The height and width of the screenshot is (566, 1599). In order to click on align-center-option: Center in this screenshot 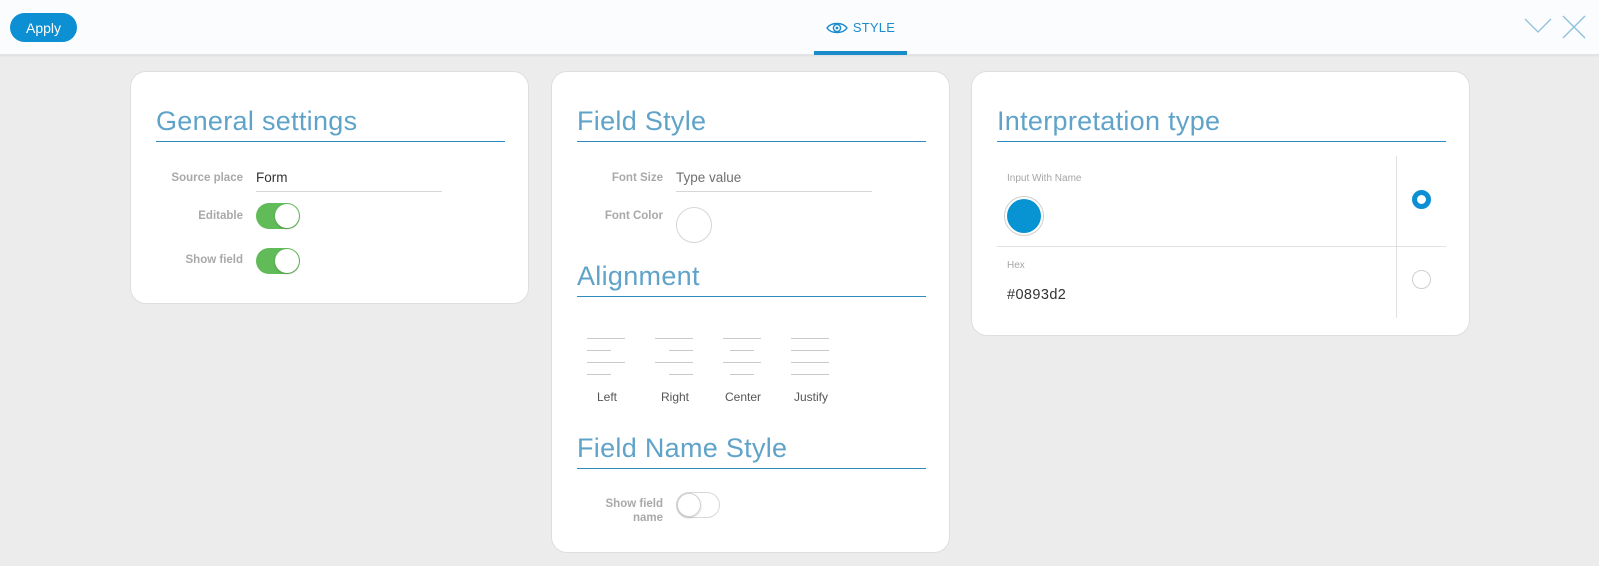, I will do `click(743, 373)`.